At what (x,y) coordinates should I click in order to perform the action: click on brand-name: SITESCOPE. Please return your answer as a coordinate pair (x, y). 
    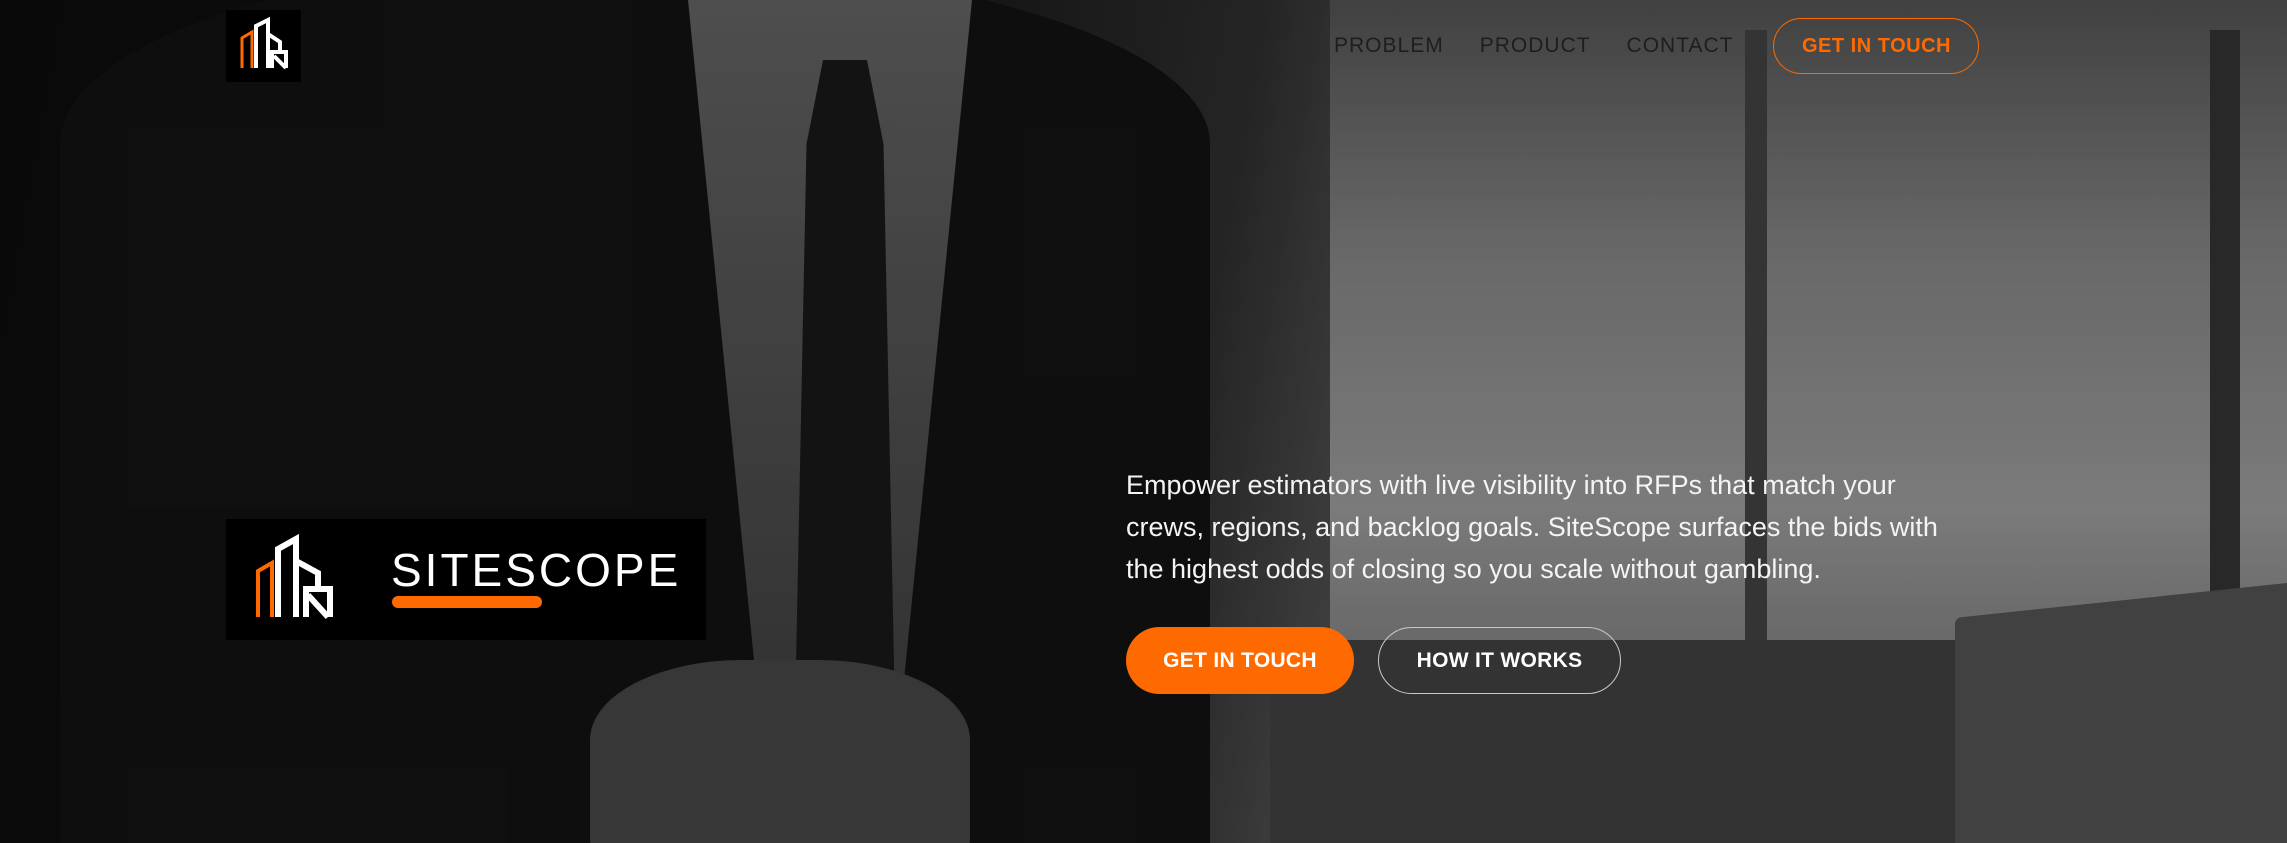
    Looking at the image, I should click on (536, 570).